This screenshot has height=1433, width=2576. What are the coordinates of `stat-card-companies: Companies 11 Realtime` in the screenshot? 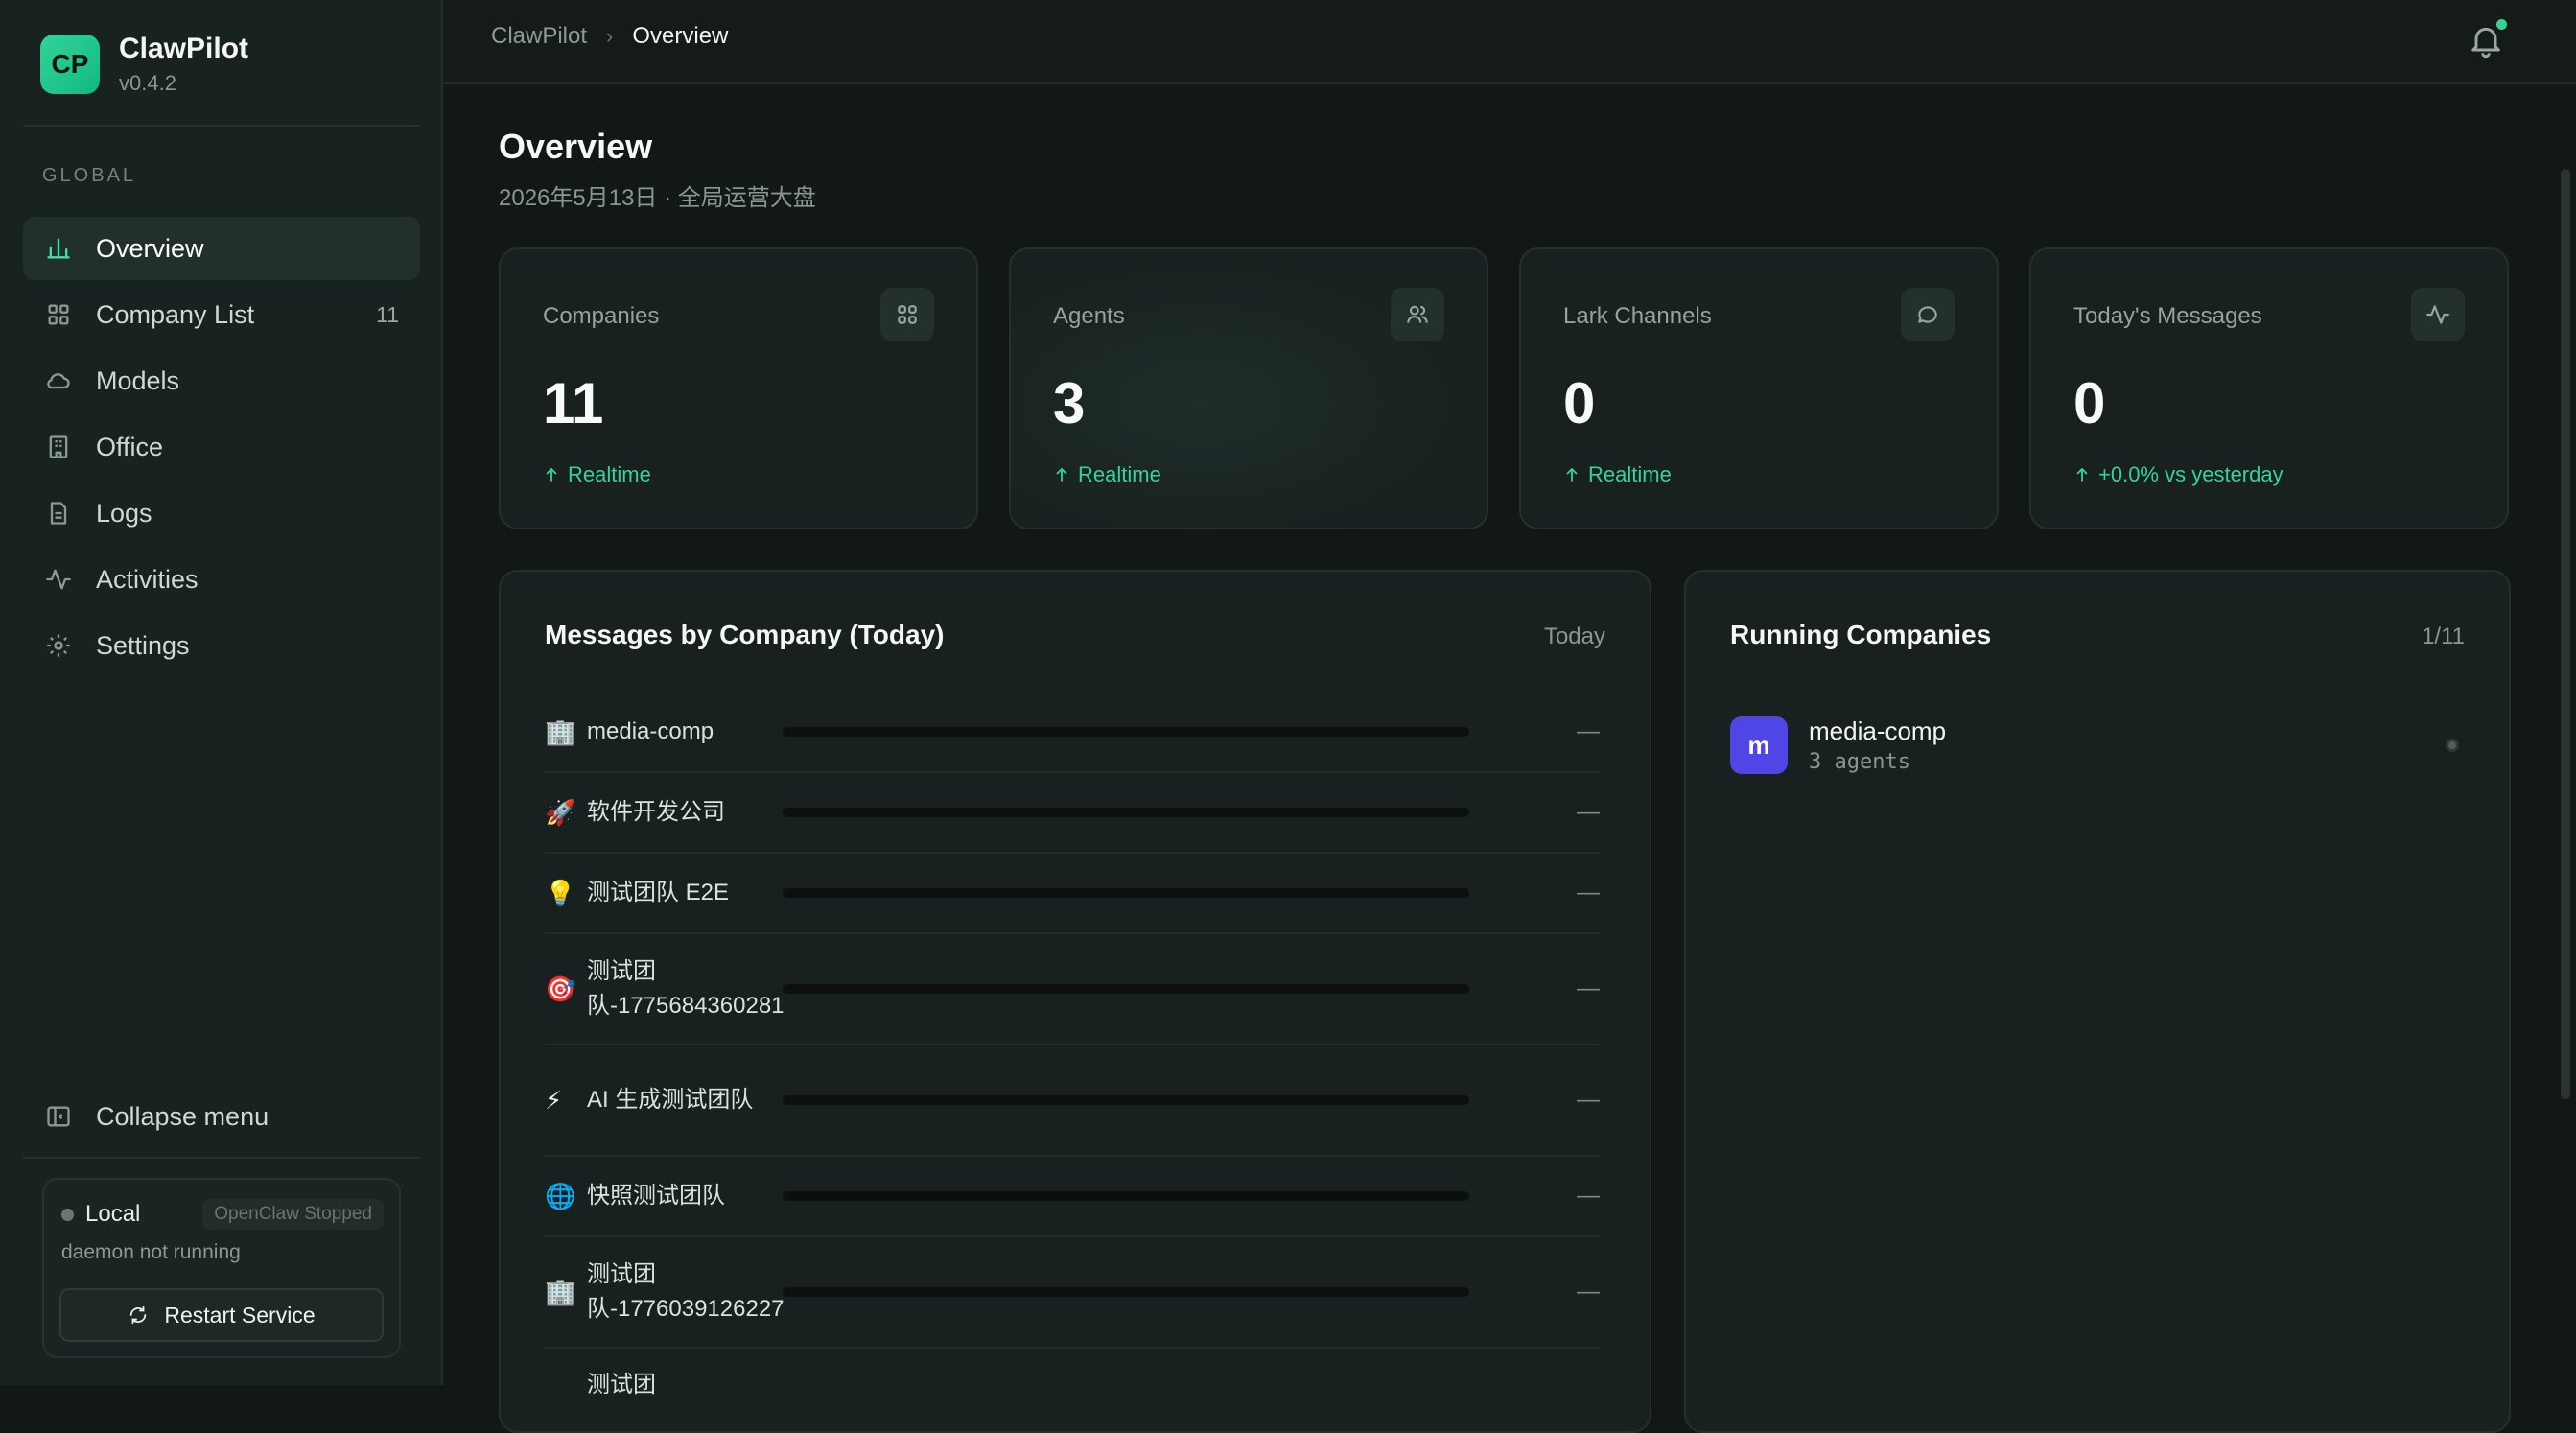 It's located at (738, 388).